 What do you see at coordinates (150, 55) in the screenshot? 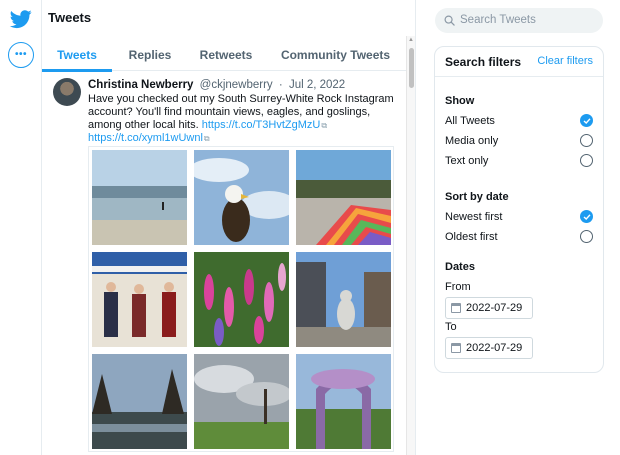
I see `tab-replies: Replies` at bounding box center [150, 55].